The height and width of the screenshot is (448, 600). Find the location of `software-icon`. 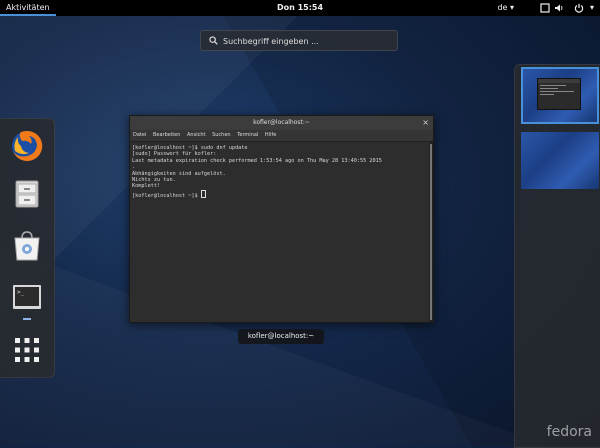

software-icon is located at coordinates (27, 246).